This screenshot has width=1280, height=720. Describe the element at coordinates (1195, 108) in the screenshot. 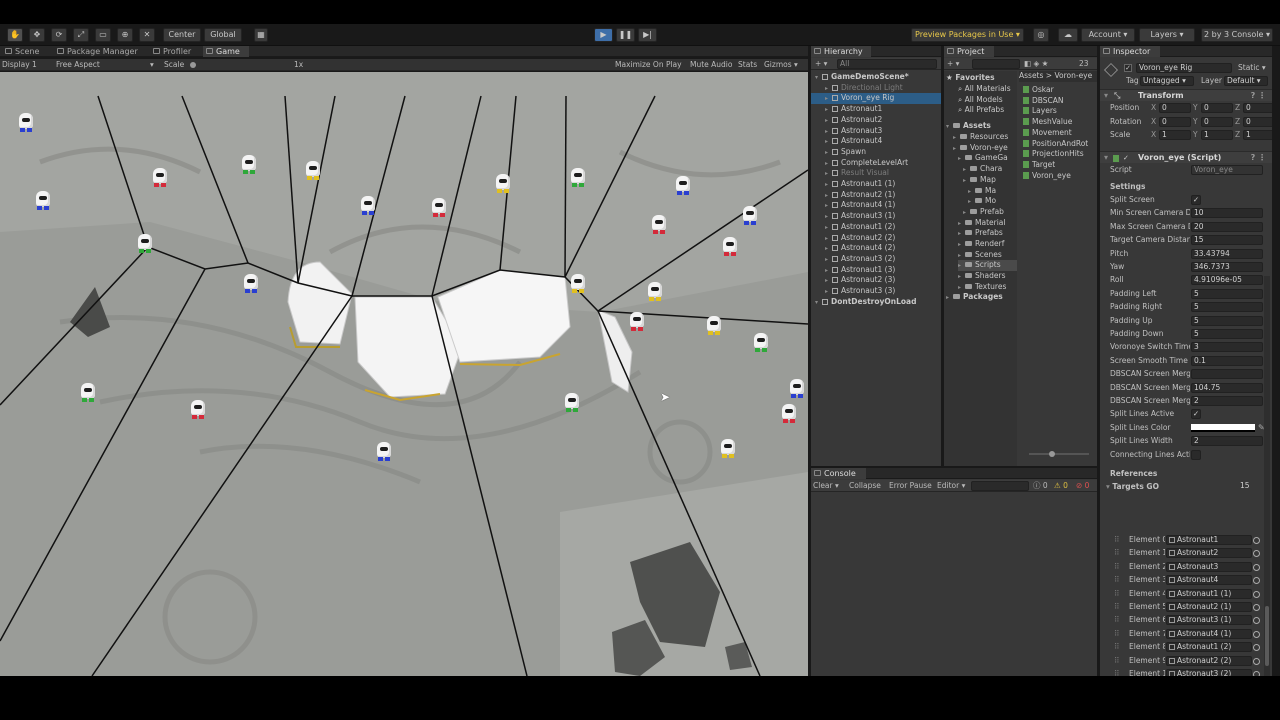

I see `position-y-label: Y` at that location.